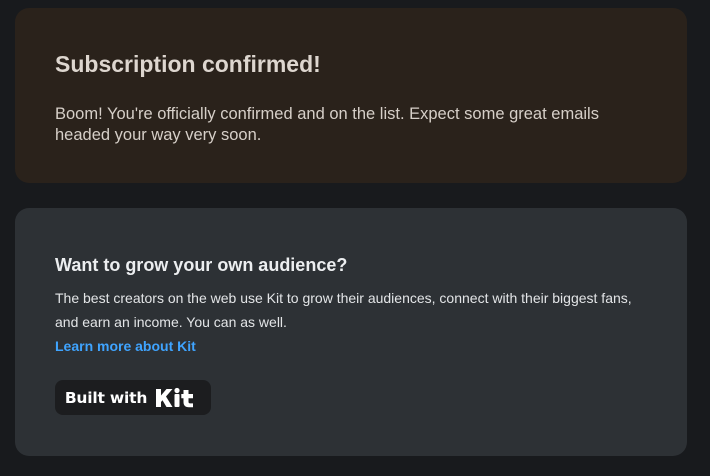 The height and width of the screenshot is (476, 710). Describe the element at coordinates (106, 397) in the screenshot. I see `badge-label: Built with` at that location.